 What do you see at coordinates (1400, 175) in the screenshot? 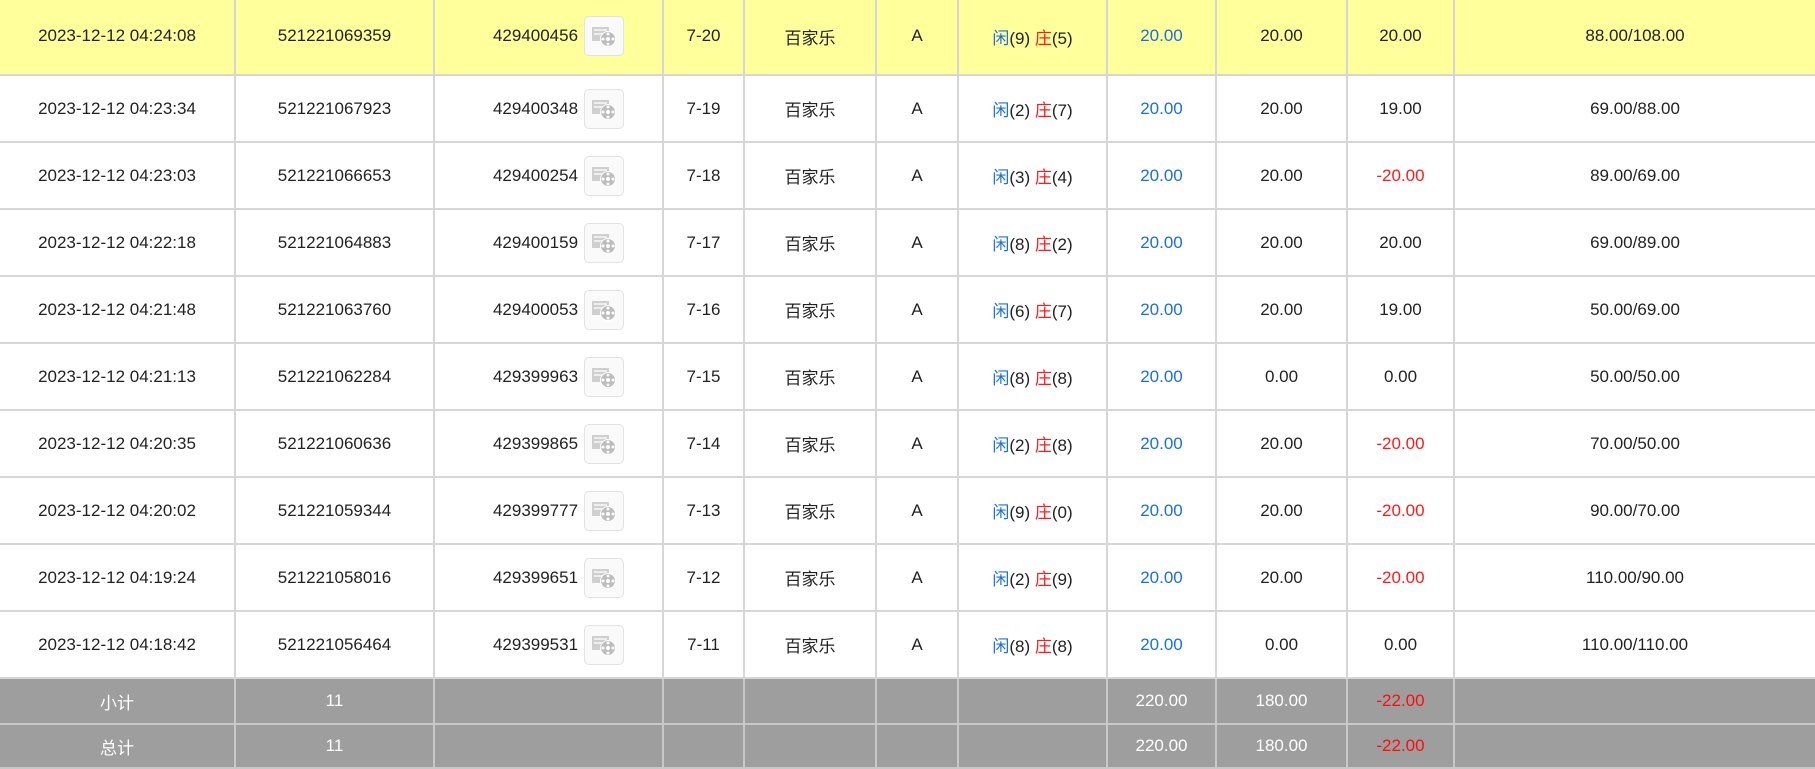
I see `payout: -20.00` at bounding box center [1400, 175].